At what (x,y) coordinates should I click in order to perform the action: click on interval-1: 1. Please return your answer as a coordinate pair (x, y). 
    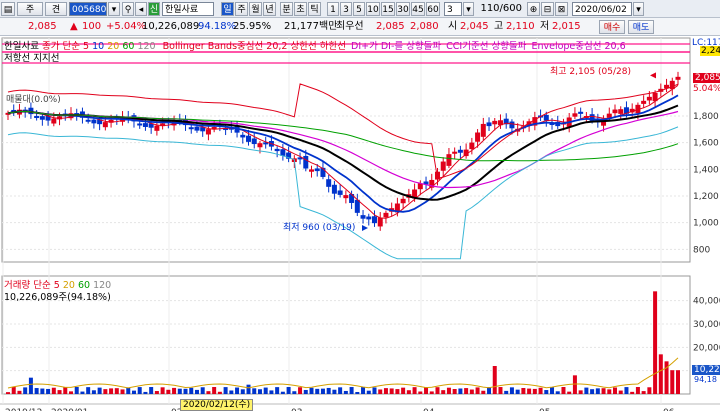
    Looking at the image, I should click on (333, 9).